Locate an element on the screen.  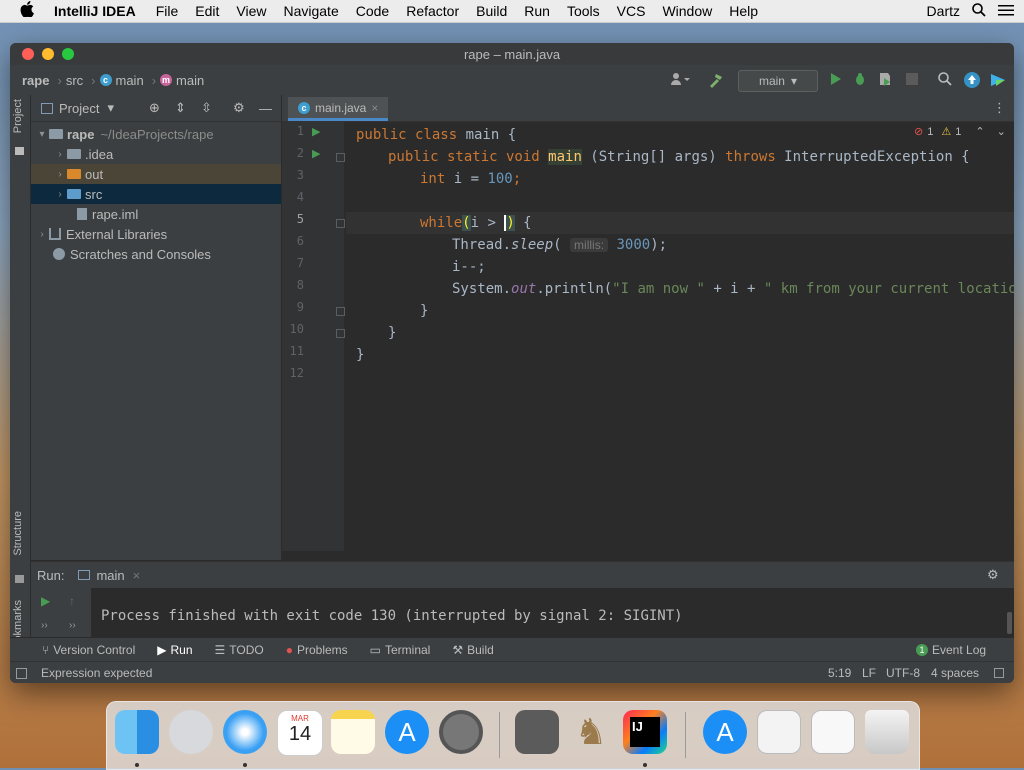
calendar-icon: MAR 14 is located at coordinates (300, 733).